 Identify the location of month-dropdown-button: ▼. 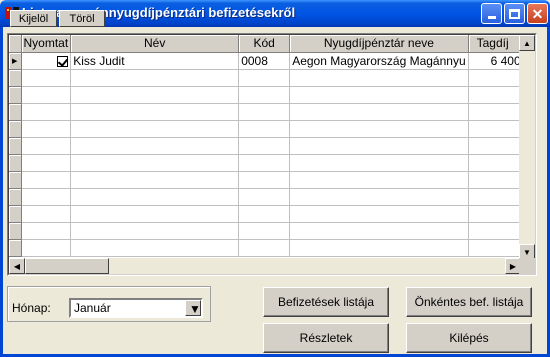
(193, 308).